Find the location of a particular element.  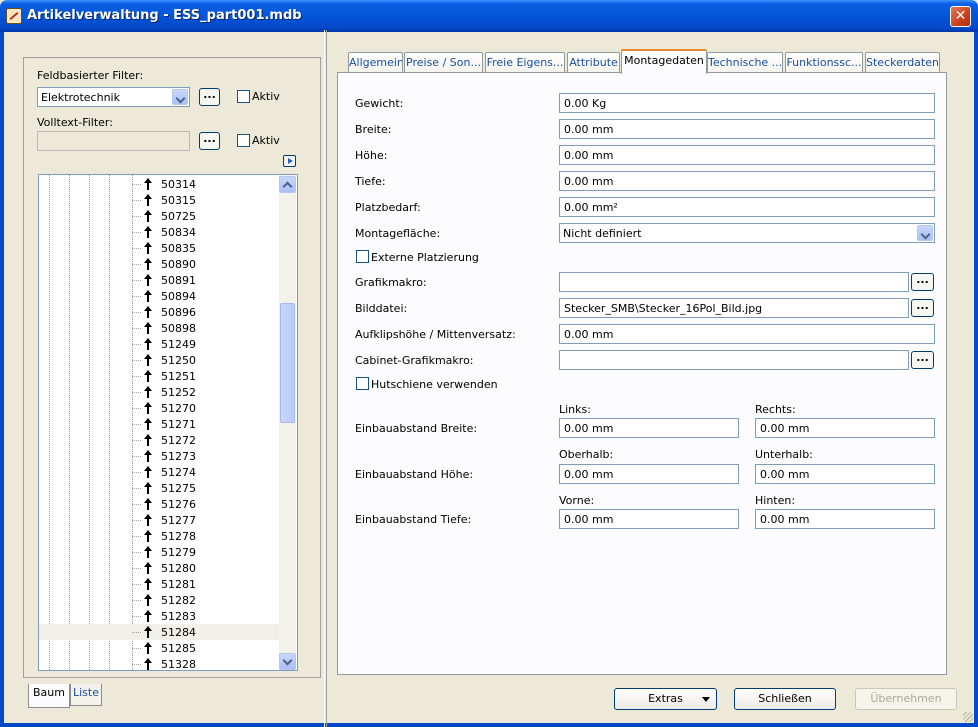

tree-item: 51273 is located at coordinates (159, 456).